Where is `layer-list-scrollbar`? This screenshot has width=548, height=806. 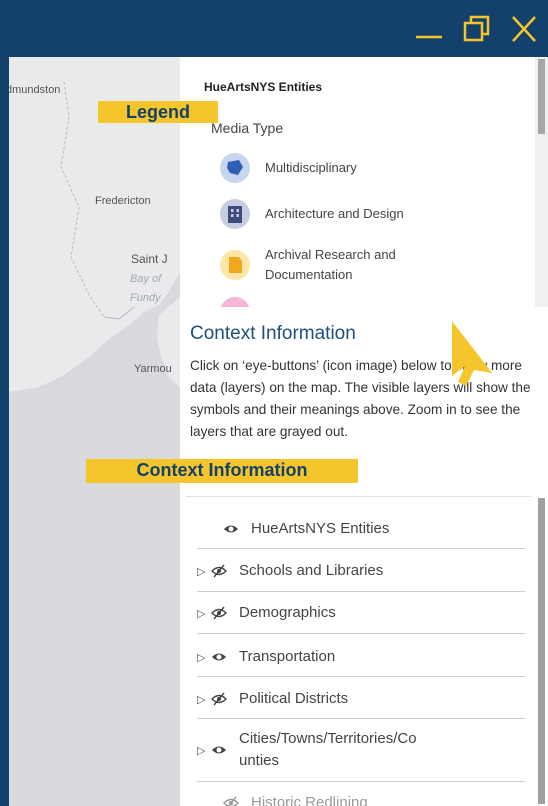
layer-list-scrollbar is located at coordinates (541, 651).